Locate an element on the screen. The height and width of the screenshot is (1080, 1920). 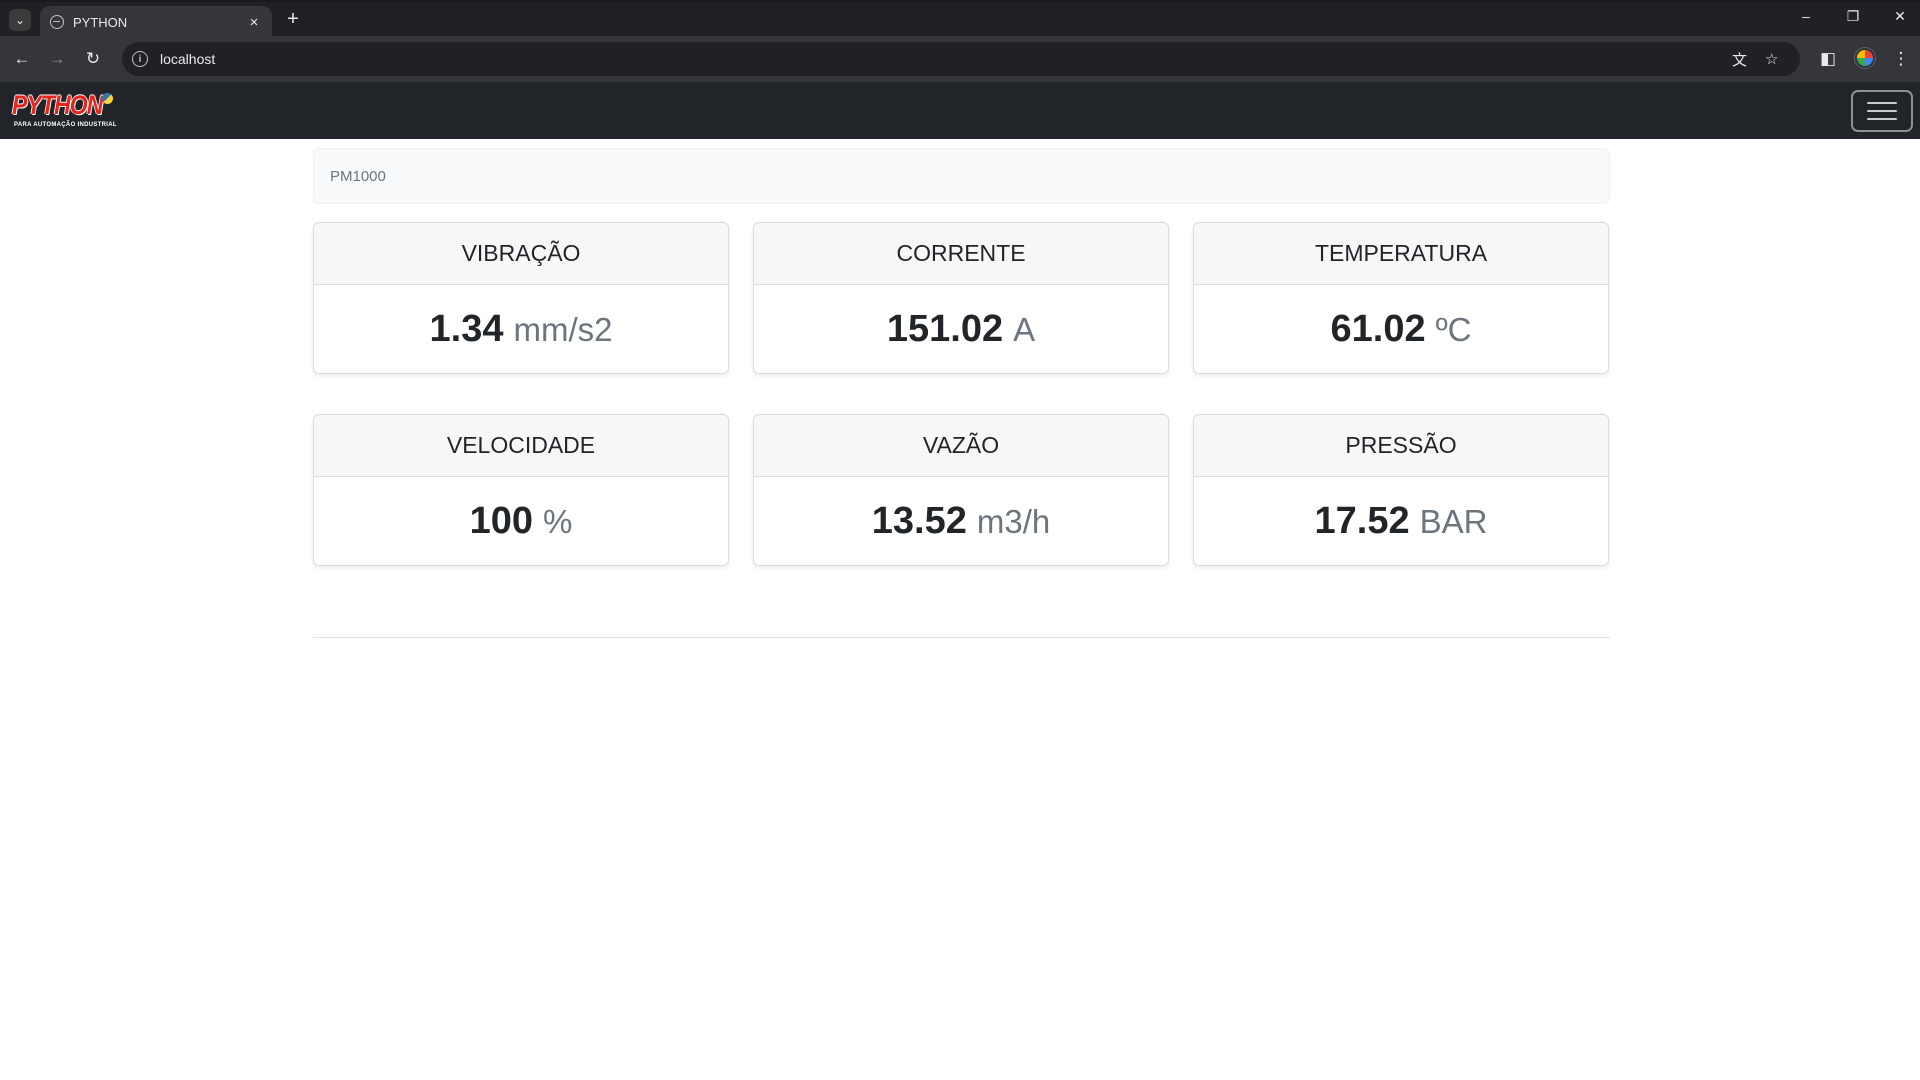
metric-value: 1.34 is located at coordinates (466, 329).